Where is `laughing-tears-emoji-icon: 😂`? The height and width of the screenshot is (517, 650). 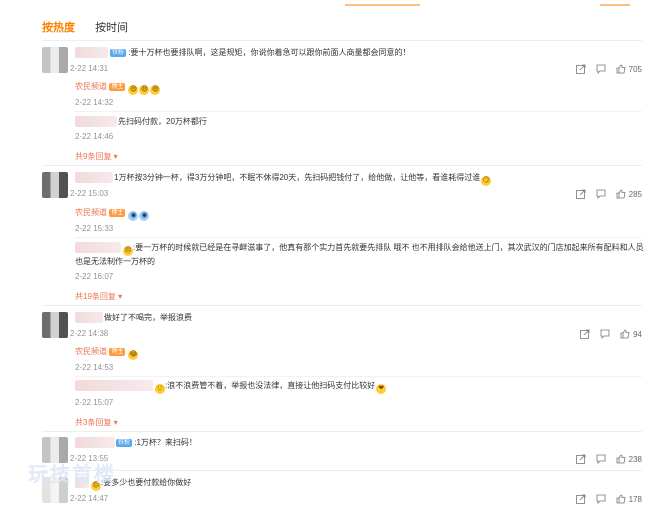
laughing-tears-emoji-icon: 😂 is located at coordinates (133, 355).